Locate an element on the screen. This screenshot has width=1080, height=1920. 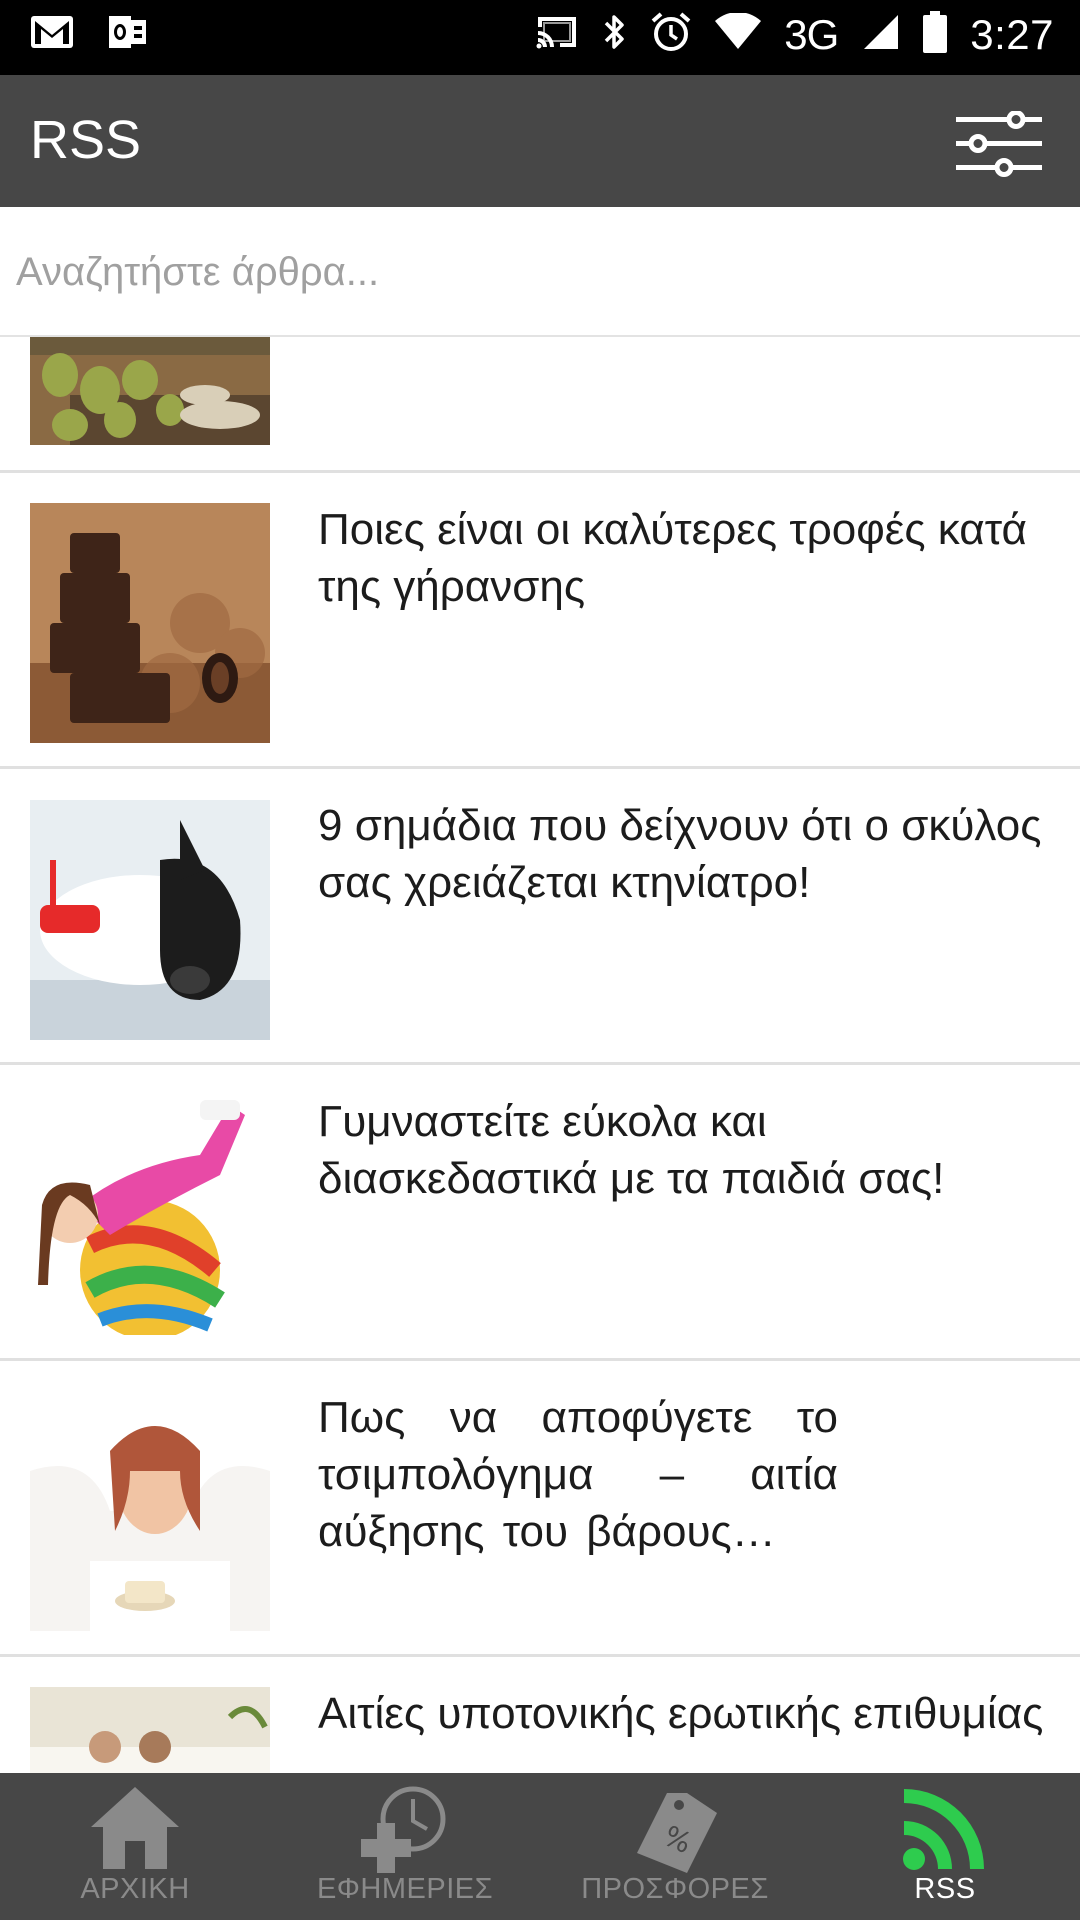
nav-label: RSS is located at coordinates (945, 1889).